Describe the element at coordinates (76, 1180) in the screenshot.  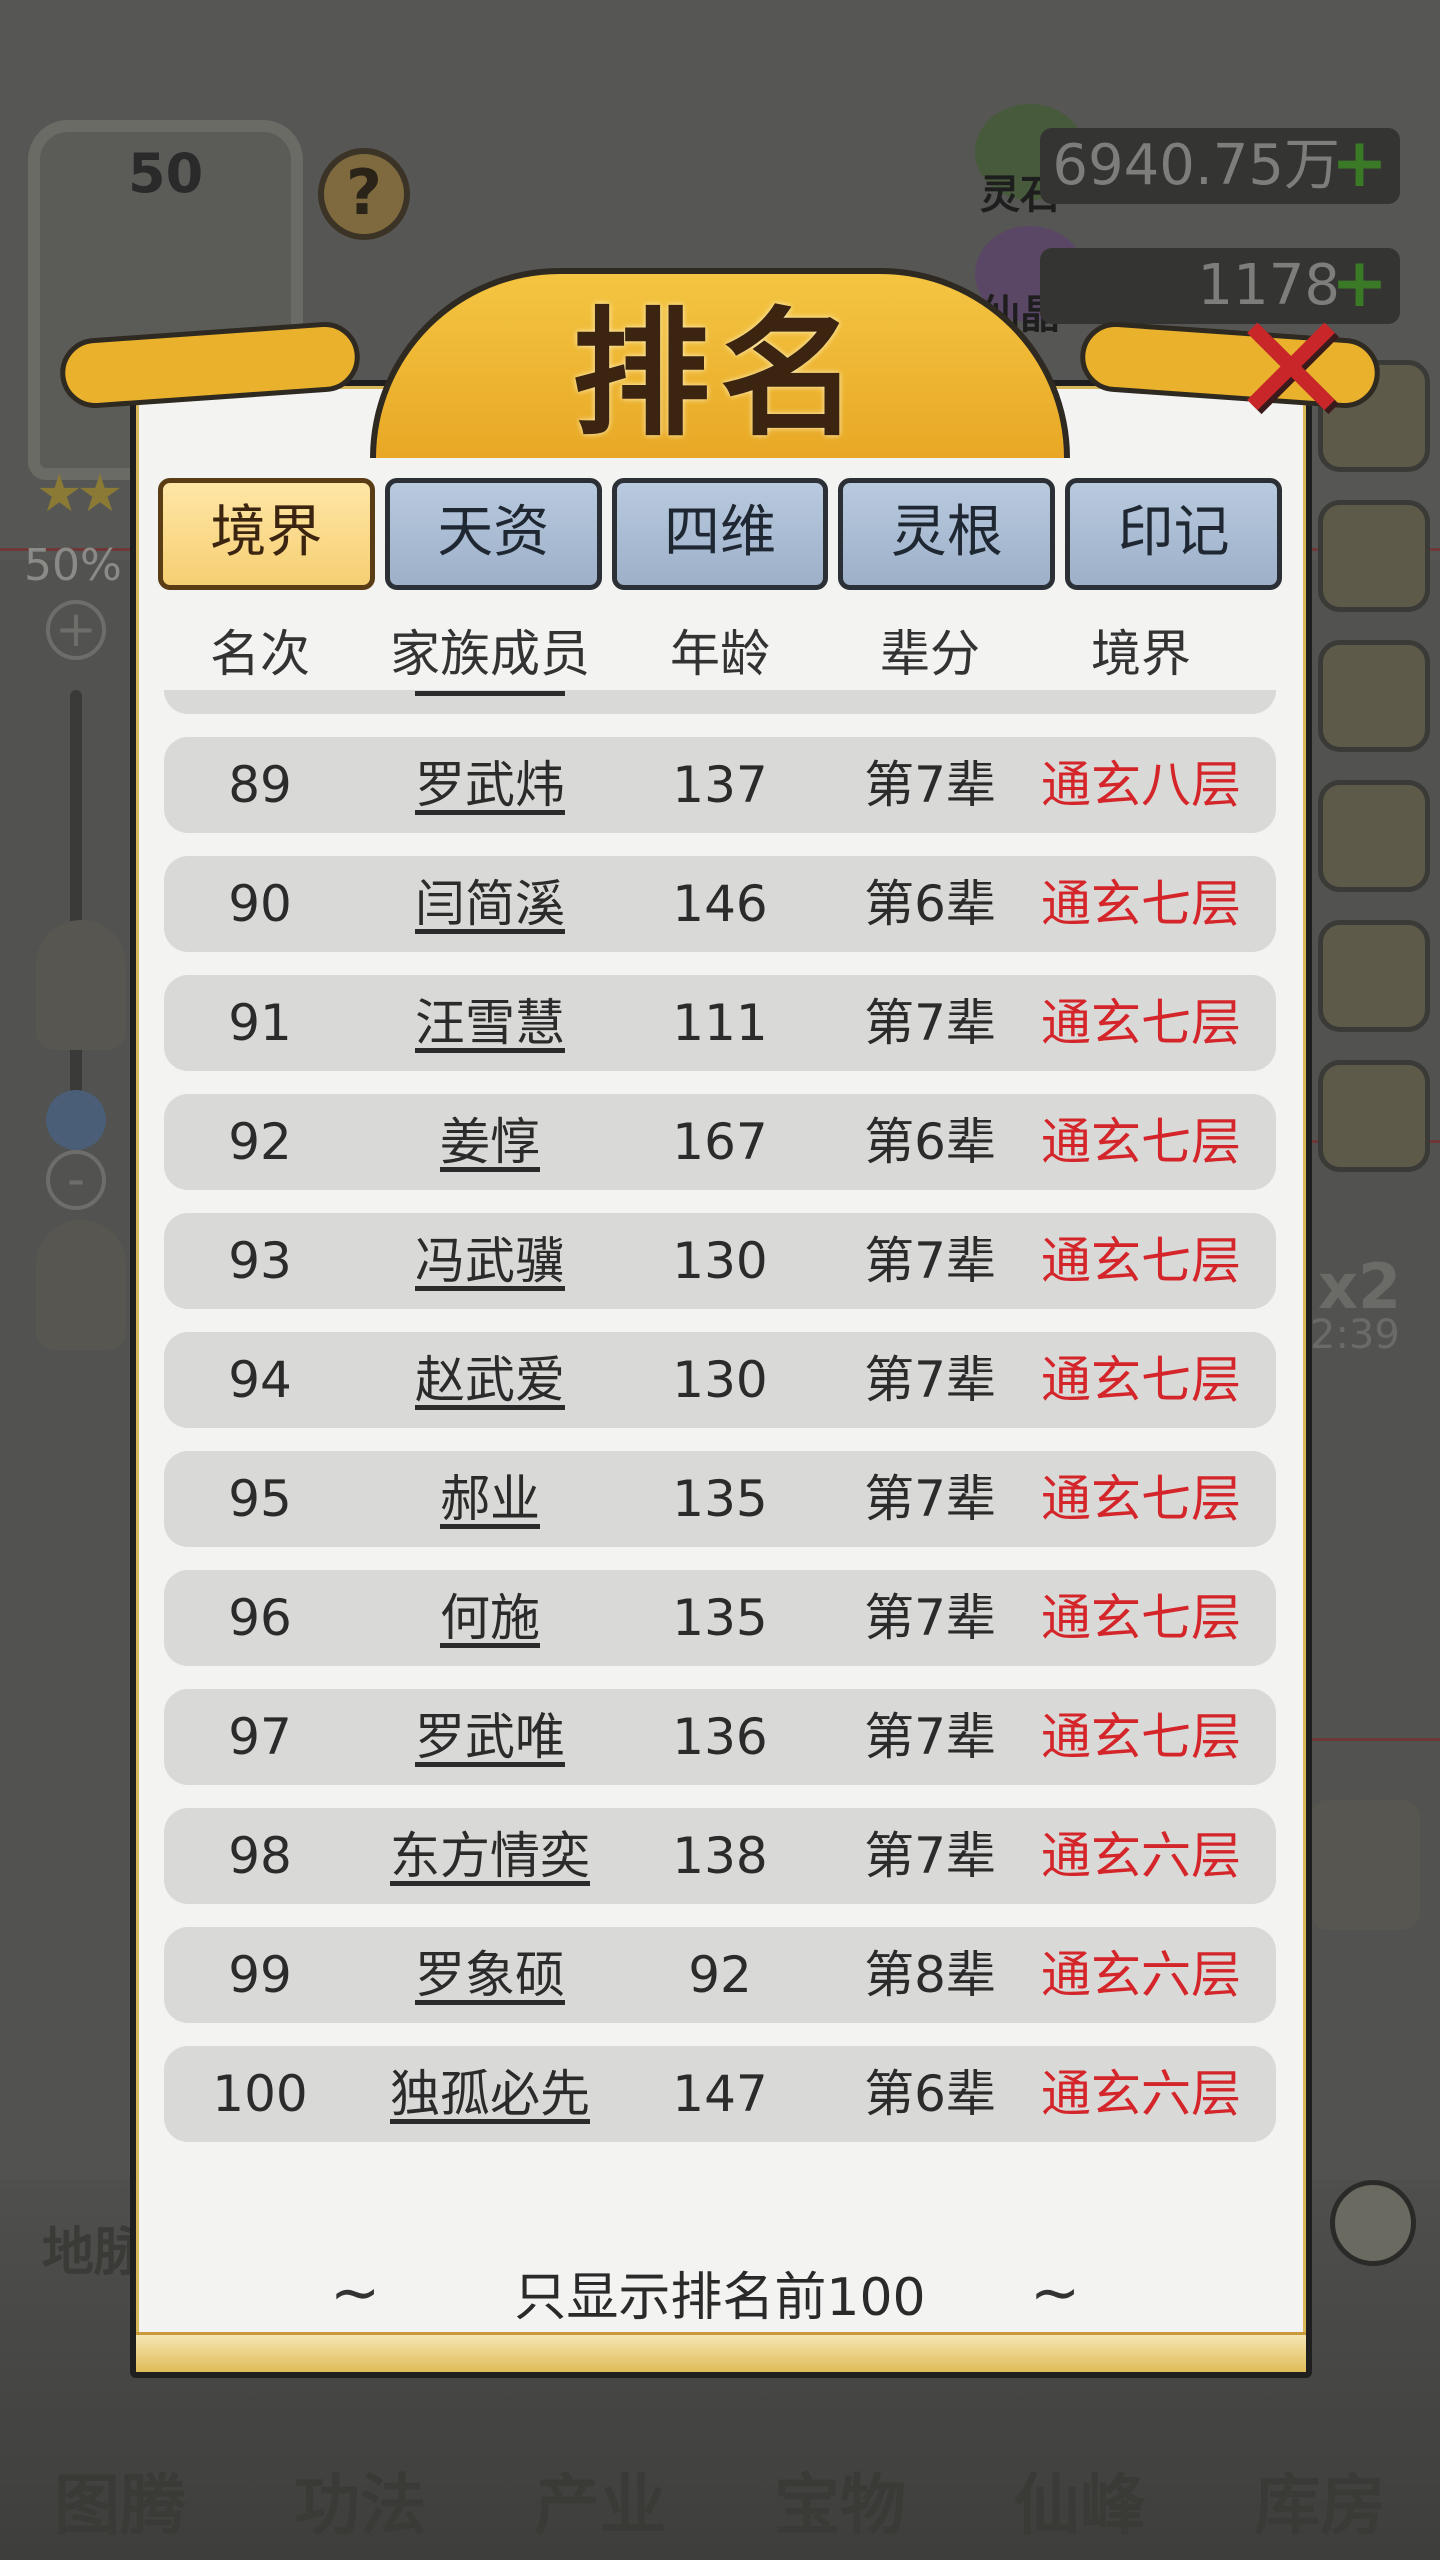
I see `zoom-out-button: -` at that location.